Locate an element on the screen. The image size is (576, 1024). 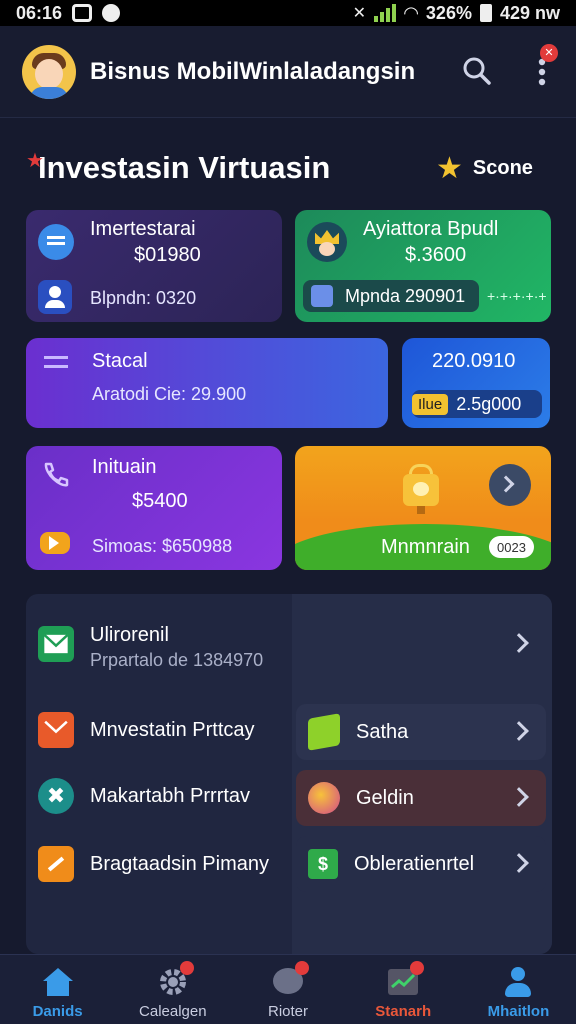
list-item: ✖ Makartabh Prrrtav is located at coordinates (163, 796).